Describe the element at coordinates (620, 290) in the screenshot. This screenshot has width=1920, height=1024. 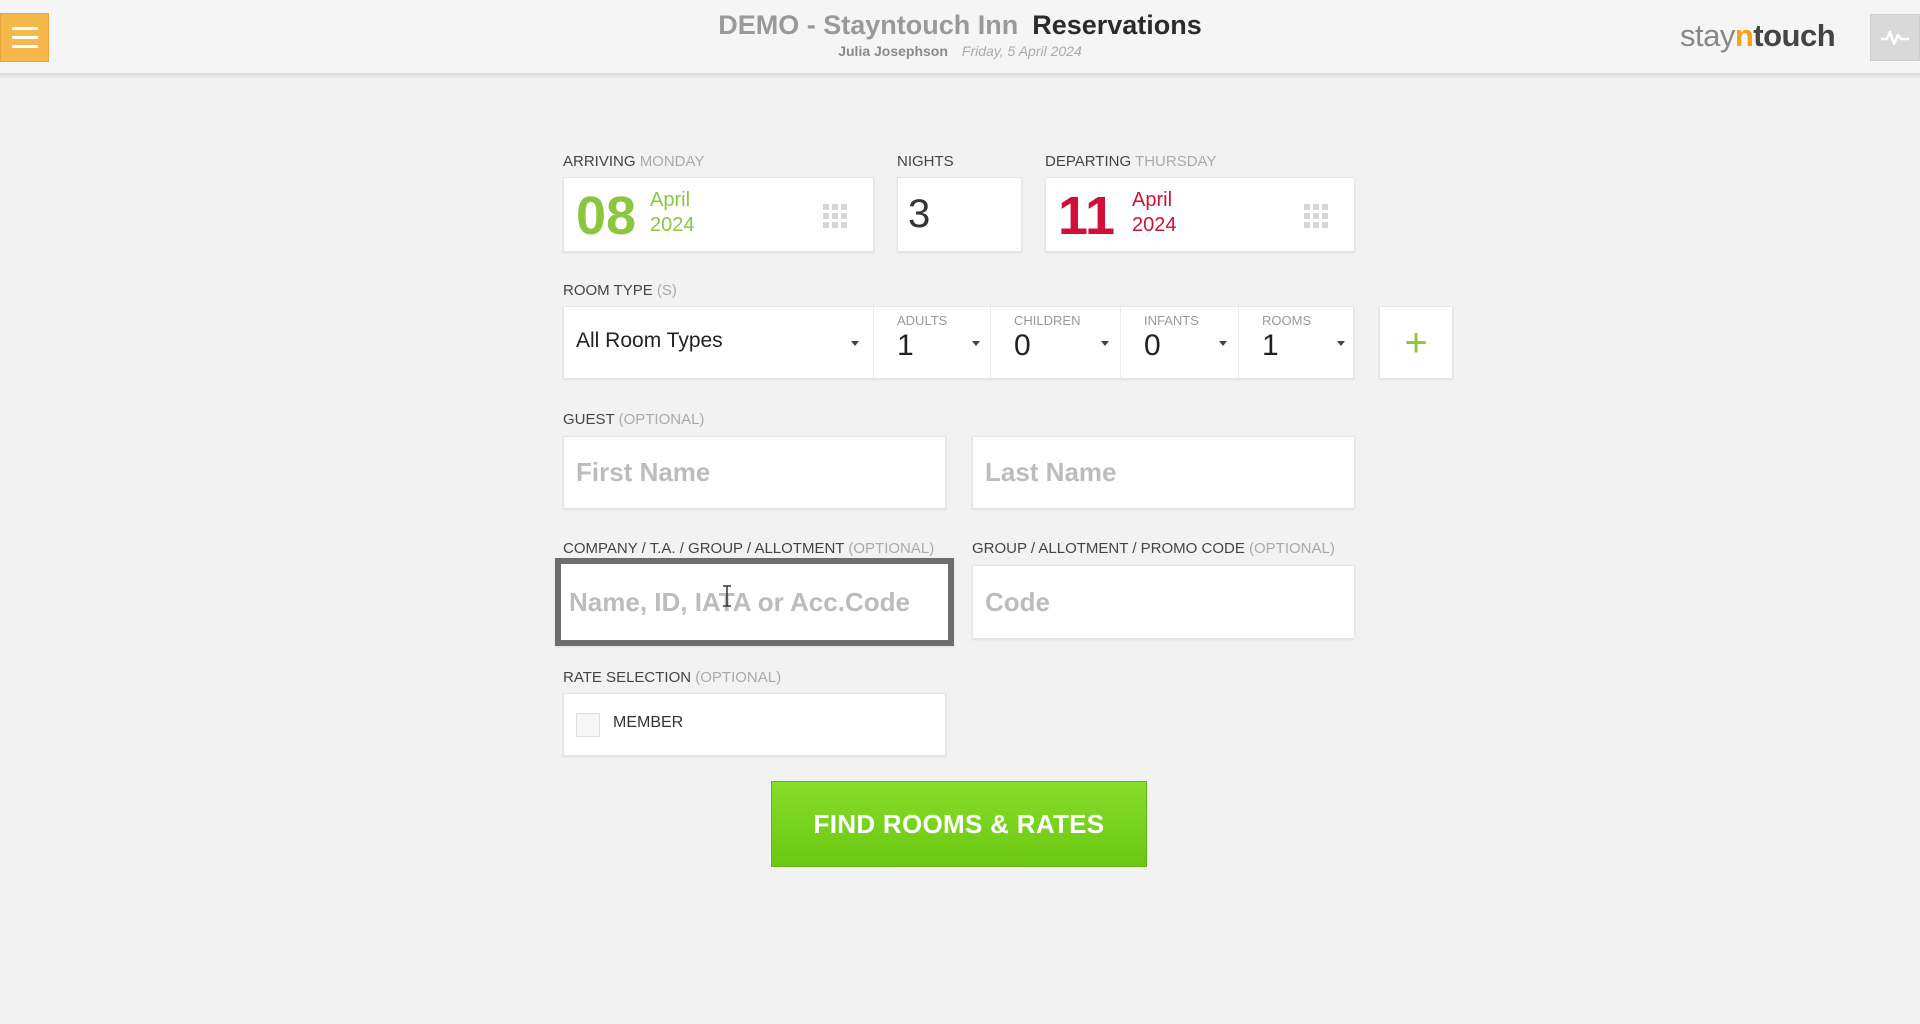
I see `room-type-label: ROOM TYPE (S)` at that location.